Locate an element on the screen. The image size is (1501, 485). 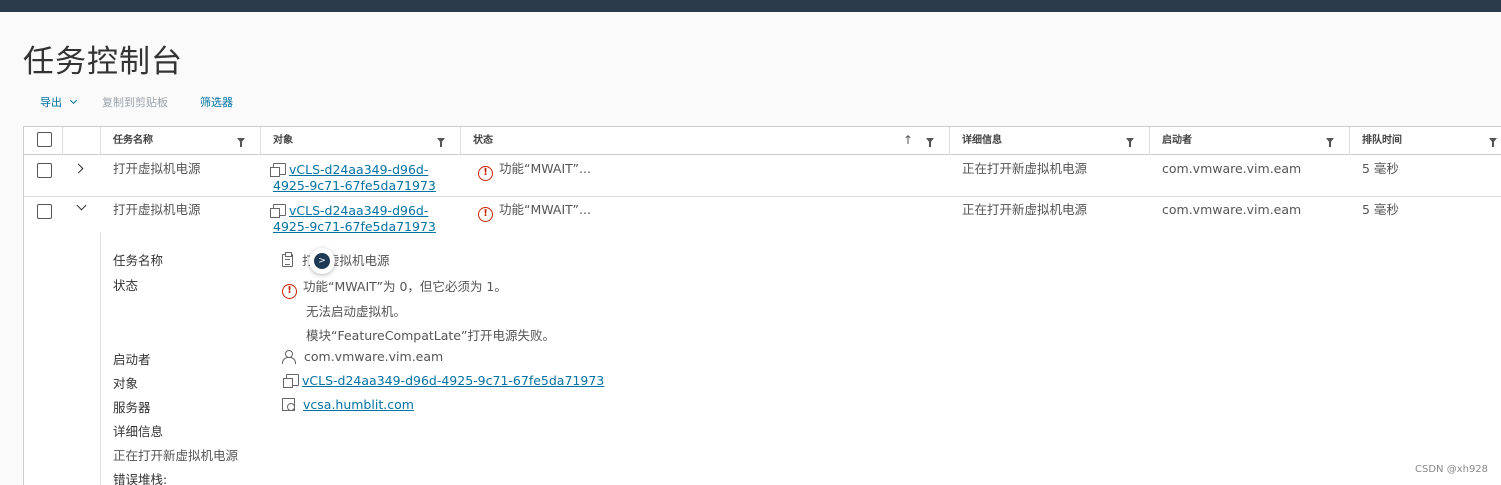
expander-header is located at coordinates (81, 141).